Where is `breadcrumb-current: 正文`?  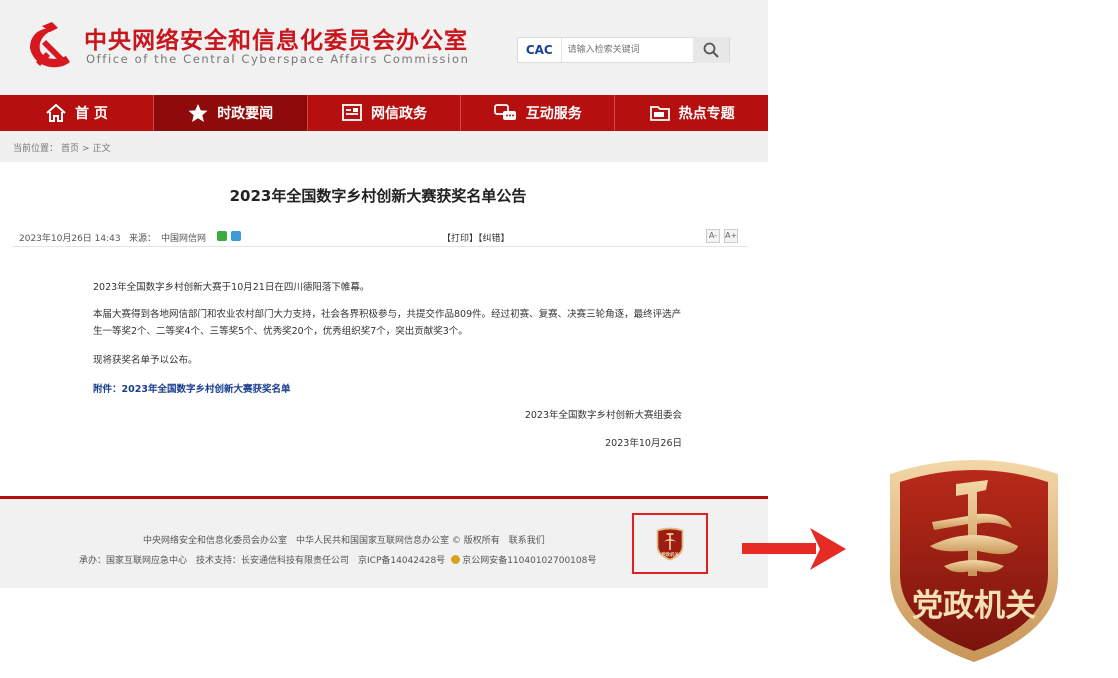
breadcrumb-current: 正文 is located at coordinates (101, 149).